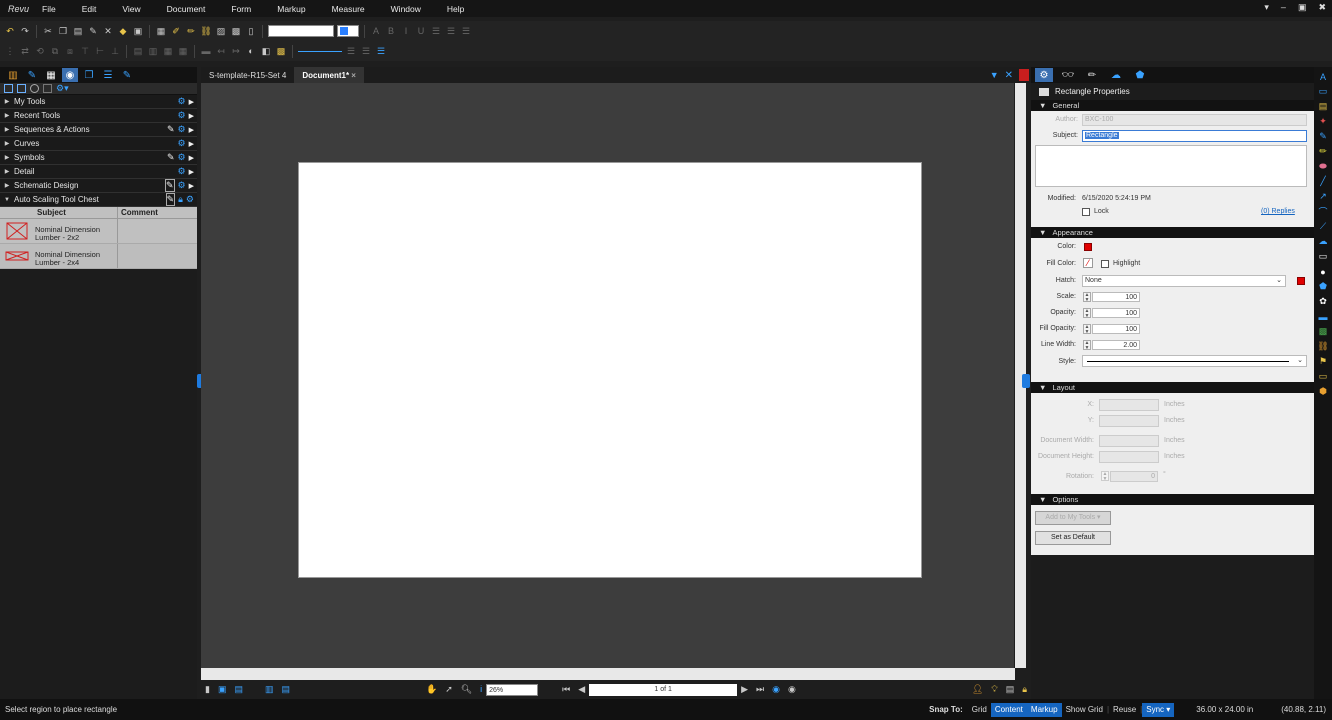 This screenshot has width=1332, height=720. What do you see at coordinates (376, 31) in the screenshot?
I see `font-size-icon: A` at bounding box center [376, 31].